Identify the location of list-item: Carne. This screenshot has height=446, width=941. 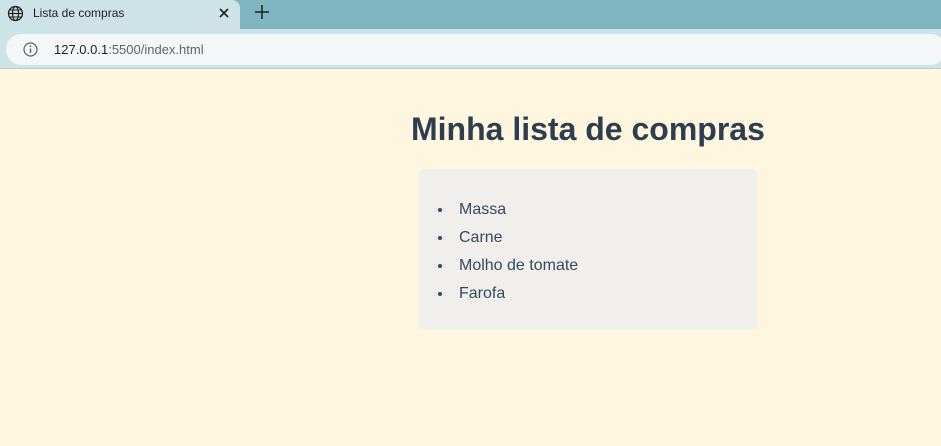
(508, 238).